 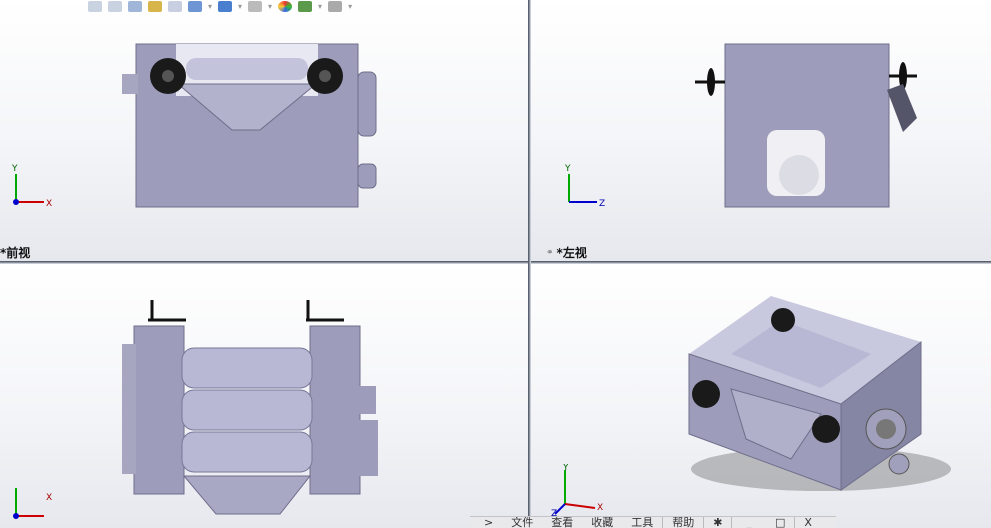 What do you see at coordinates (115, 6) in the screenshot?
I see `zoom-area-icon` at bounding box center [115, 6].